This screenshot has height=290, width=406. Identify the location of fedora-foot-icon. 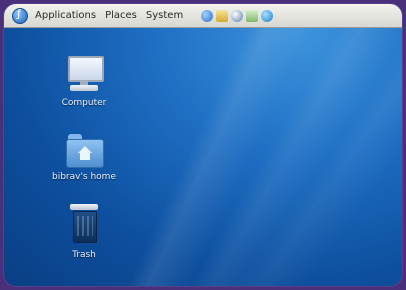
(20, 15).